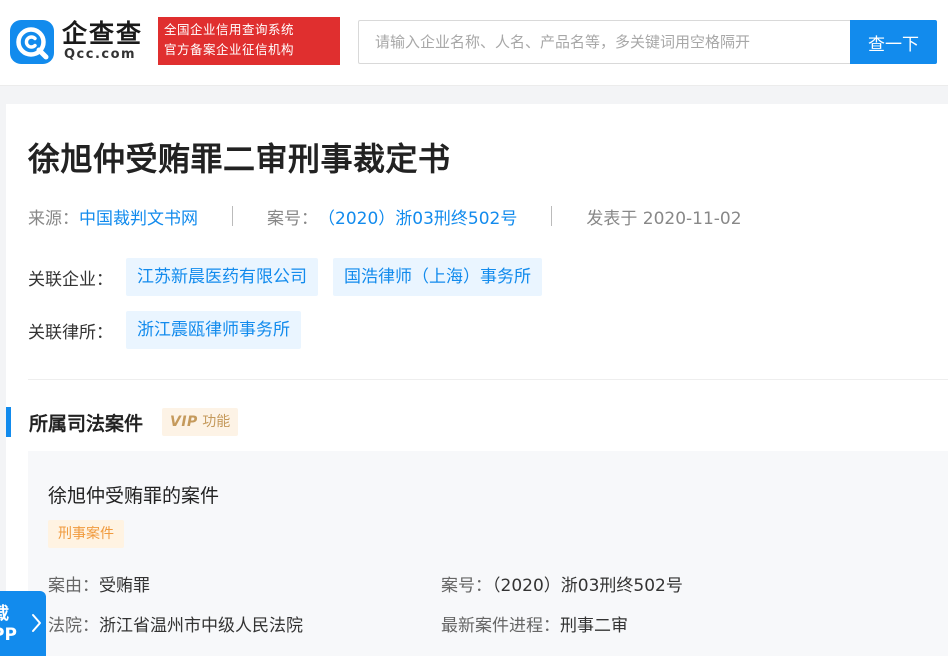 The width and height of the screenshot is (948, 656). Describe the element at coordinates (73, 626) in the screenshot. I see `case-court-label: 法院：` at that location.